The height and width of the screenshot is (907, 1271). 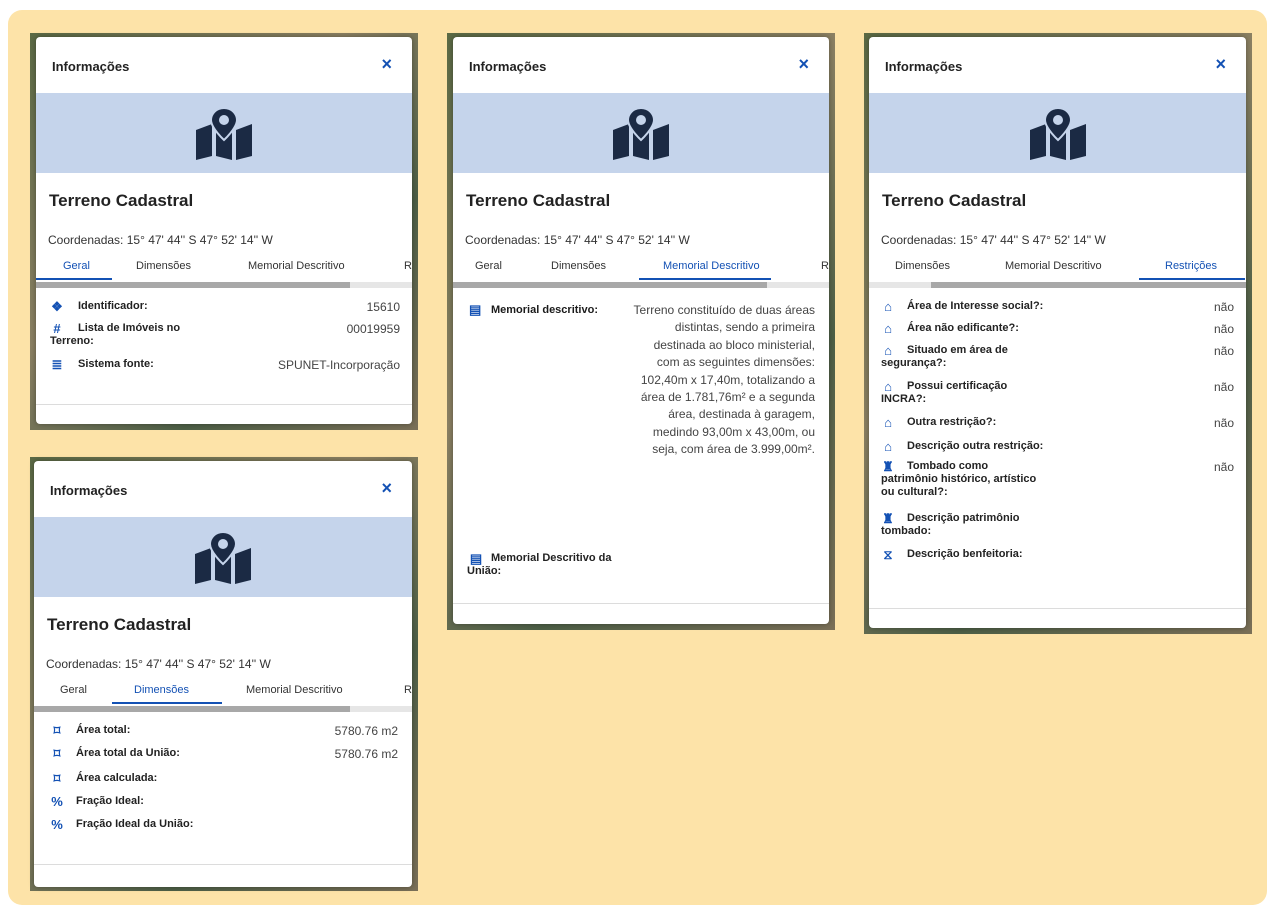 I want to click on house-block-icon: ⌂, so click(x=888, y=328).